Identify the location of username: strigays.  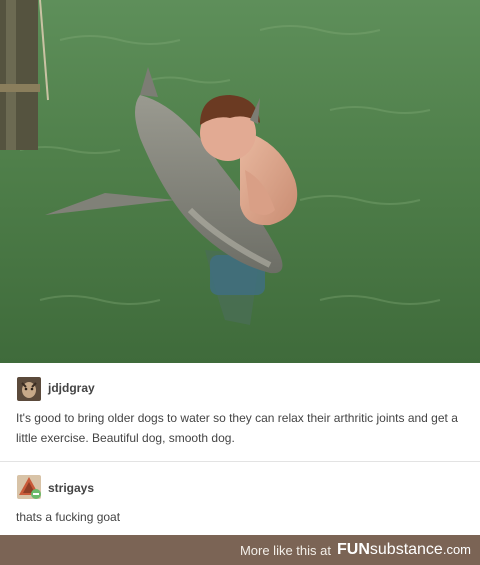
(71, 488).